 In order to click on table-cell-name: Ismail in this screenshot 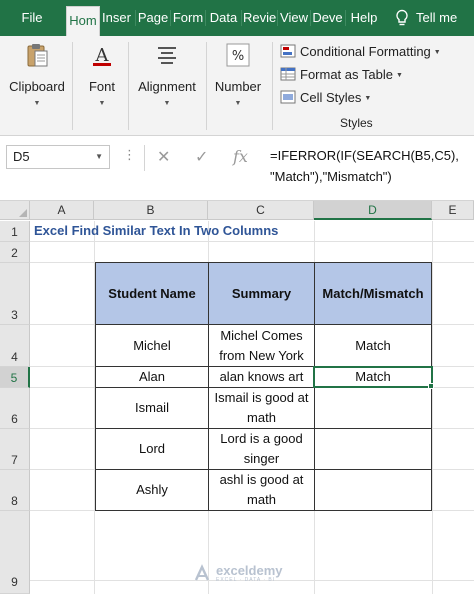, I will do `click(152, 408)`.